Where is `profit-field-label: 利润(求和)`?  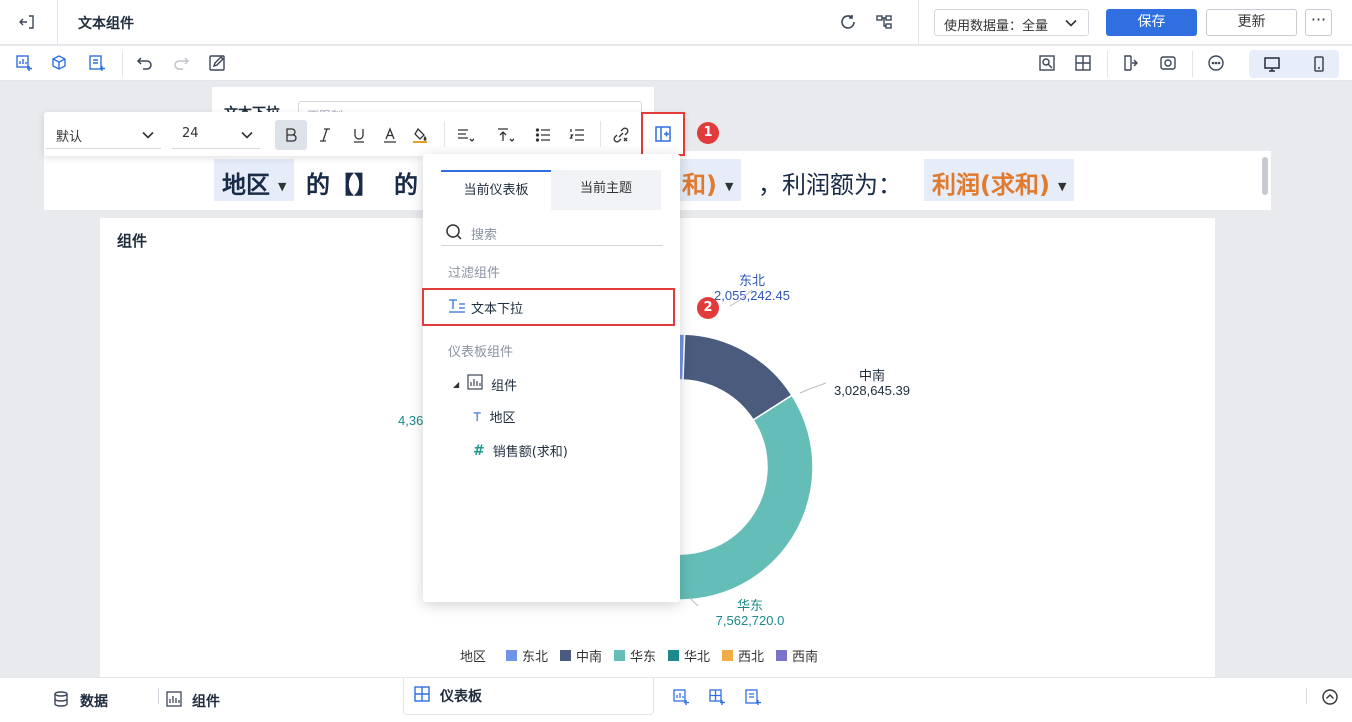 profit-field-label: 利润(求和) is located at coordinates (991, 185).